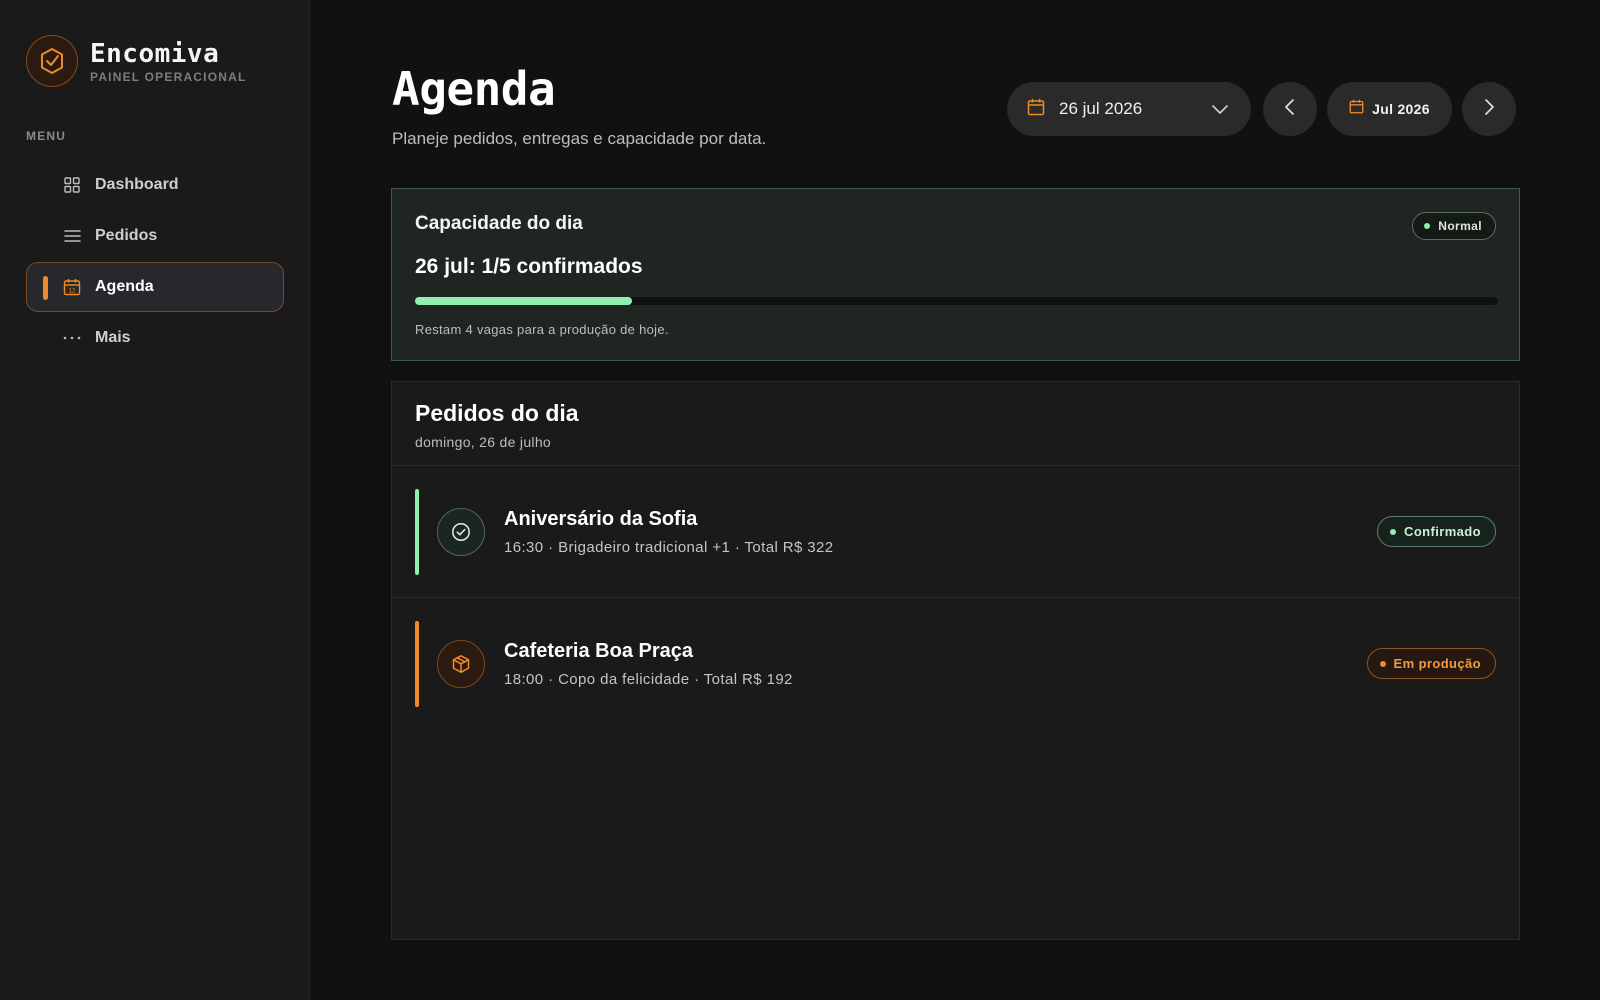 Image resolution: width=1600 pixels, height=1000 pixels. I want to click on page-title: Agenda, so click(474, 89).